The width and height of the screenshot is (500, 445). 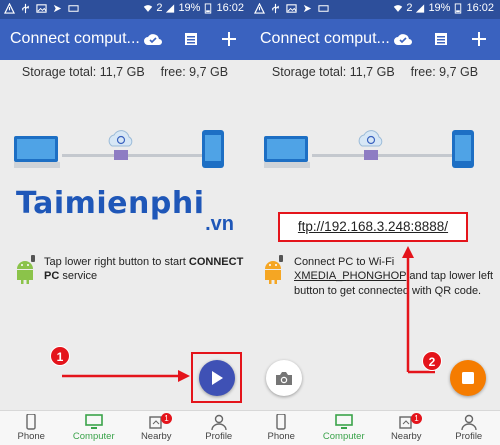 What do you see at coordinates (78, 276) in the screenshot?
I see `start-hint-tail: service` at bounding box center [78, 276].